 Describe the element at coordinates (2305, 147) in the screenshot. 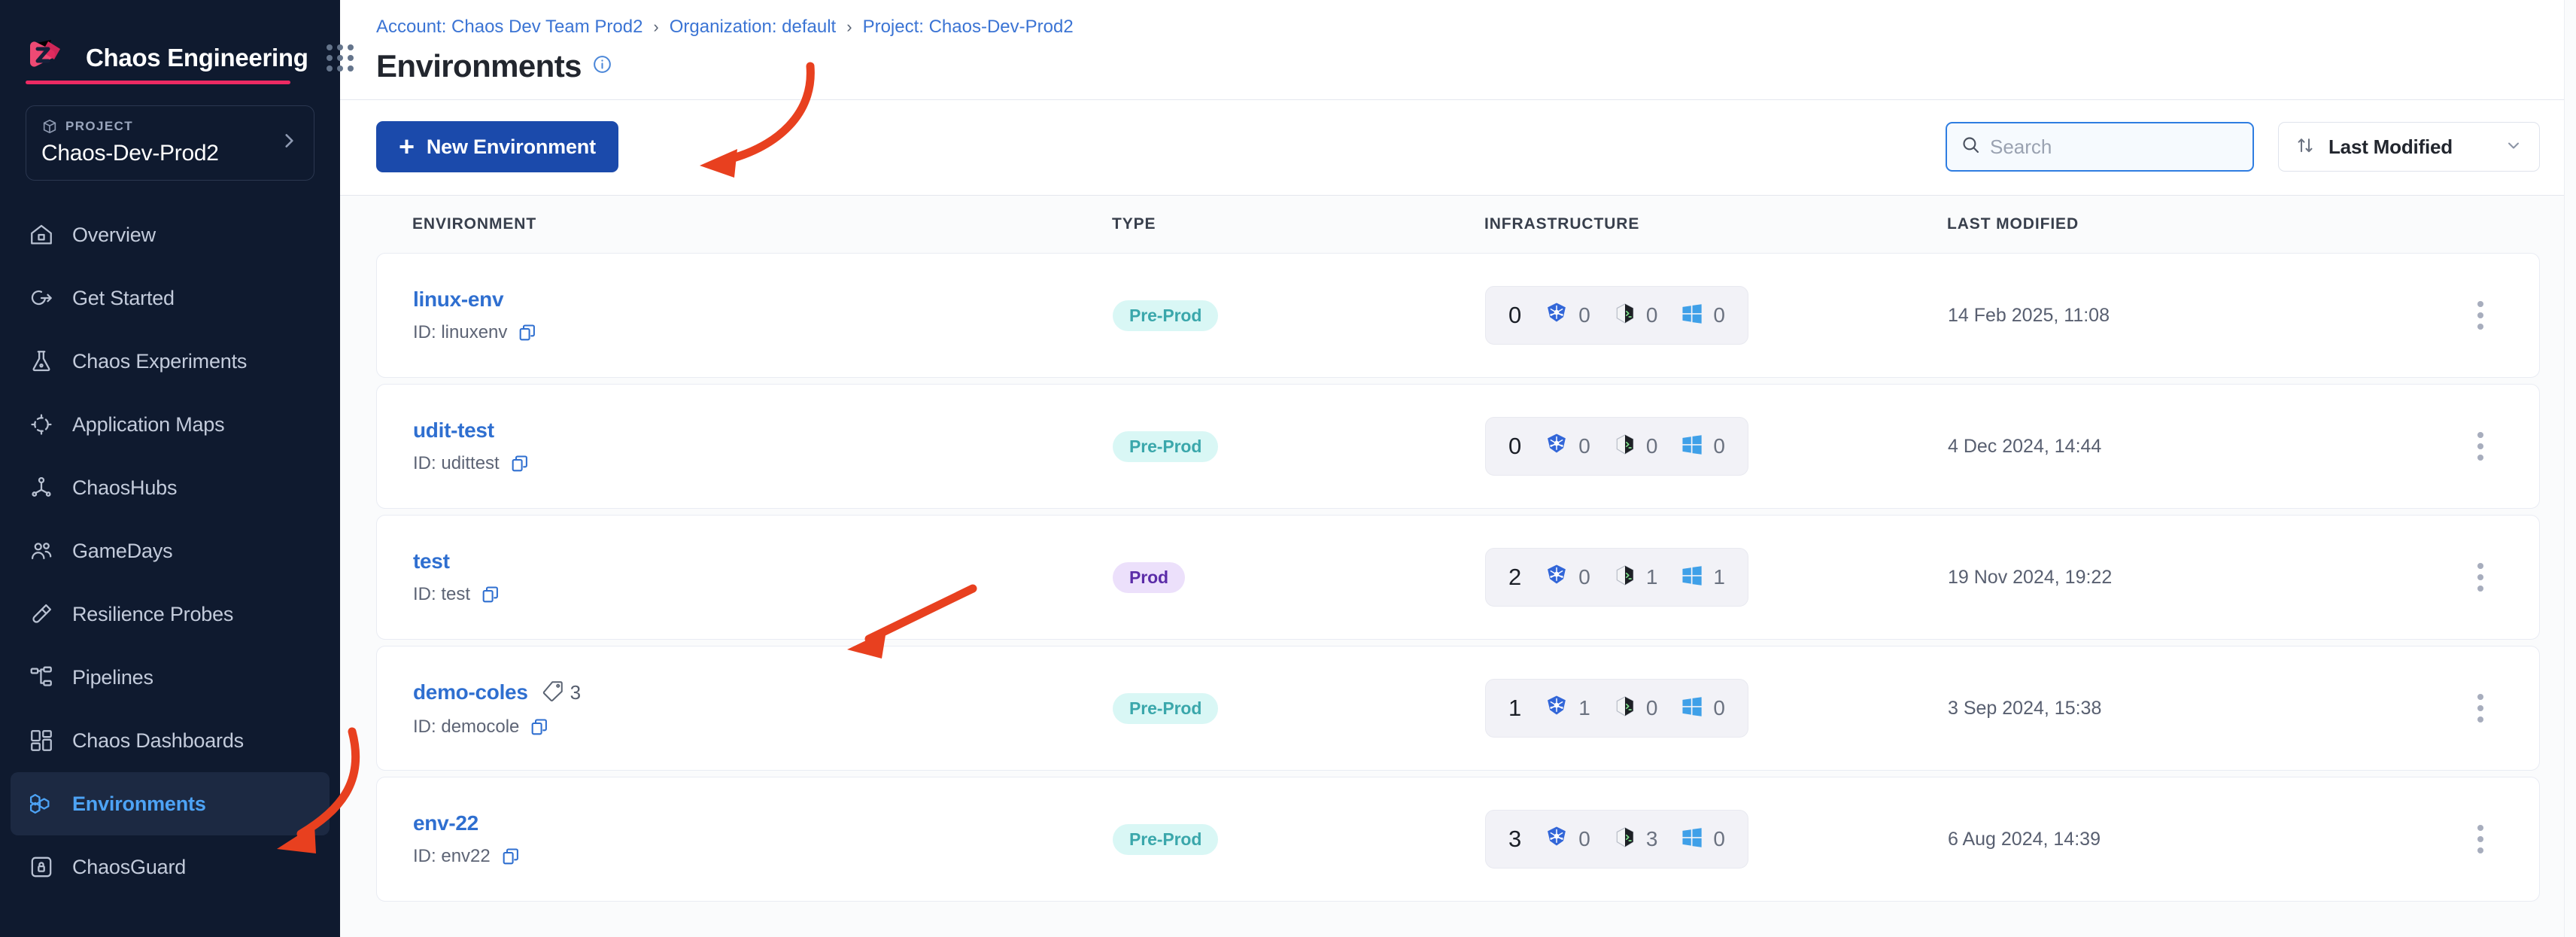

I see `sort-arrows-icon` at that location.